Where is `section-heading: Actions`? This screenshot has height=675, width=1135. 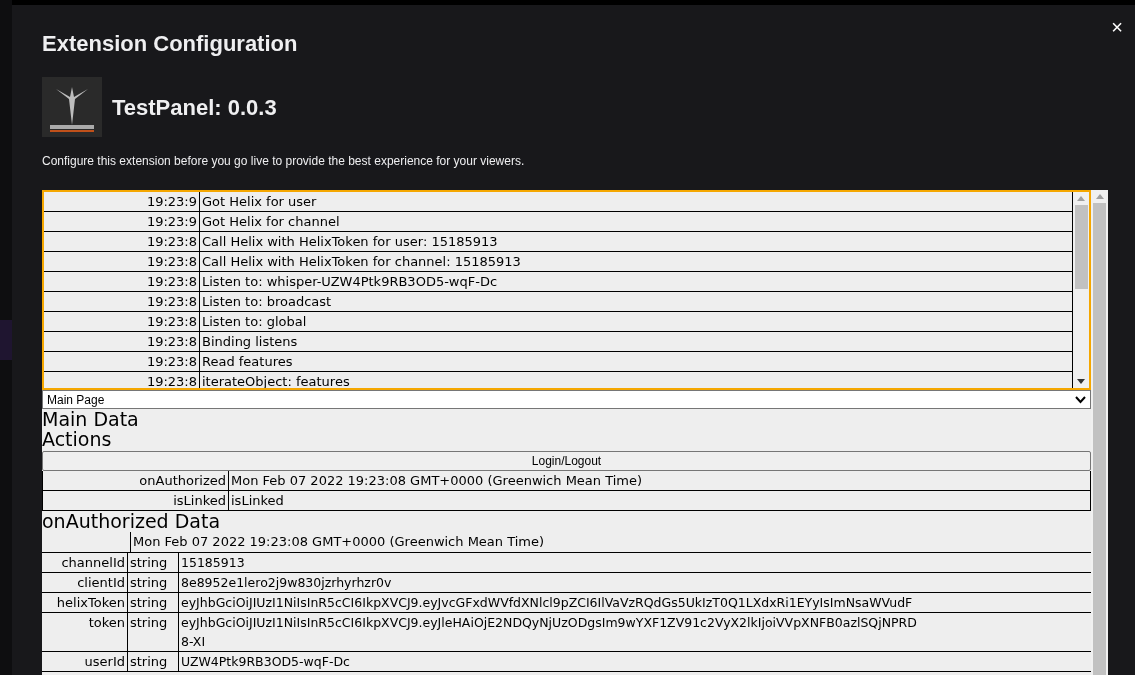
section-heading: Actions is located at coordinates (77, 439).